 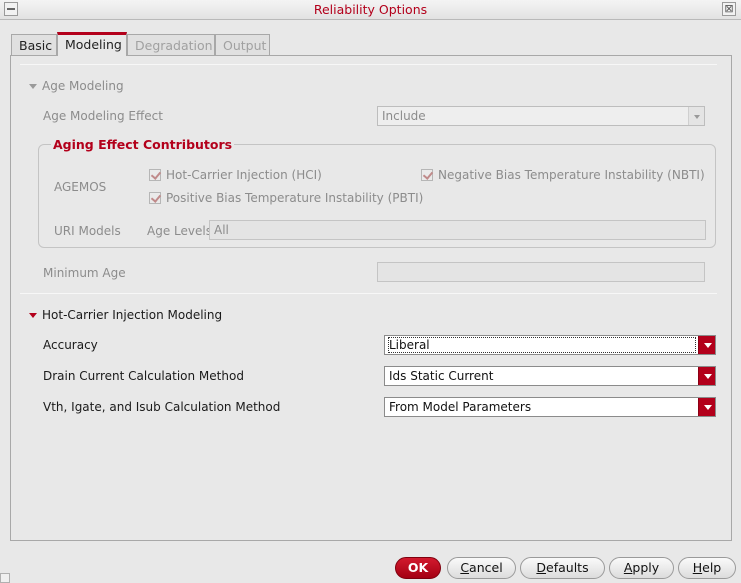 I want to click on apply-button: Apply, so click(x=641, y=568).